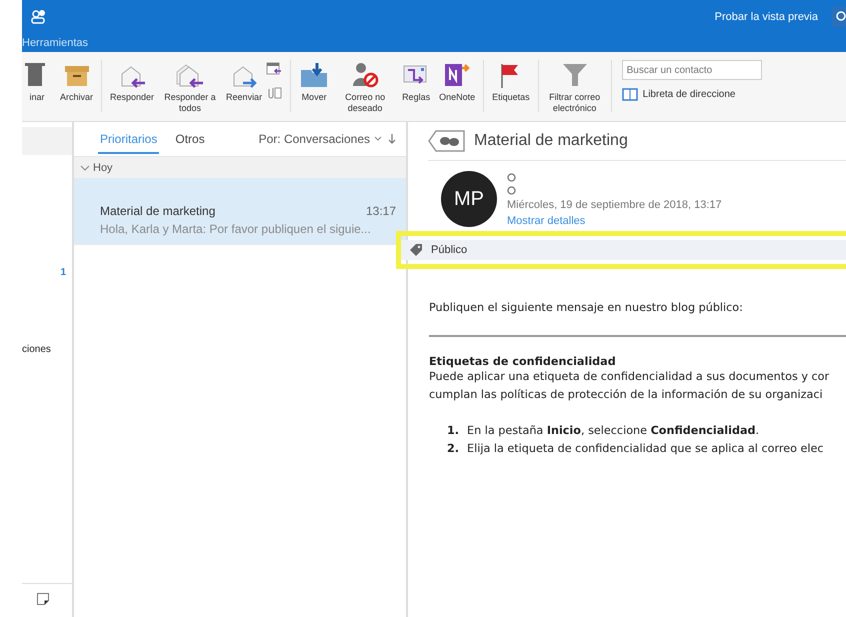  Describe the element at coordinates (240, 167) in the screenshot. I see `group-header: Hoy` at that location.